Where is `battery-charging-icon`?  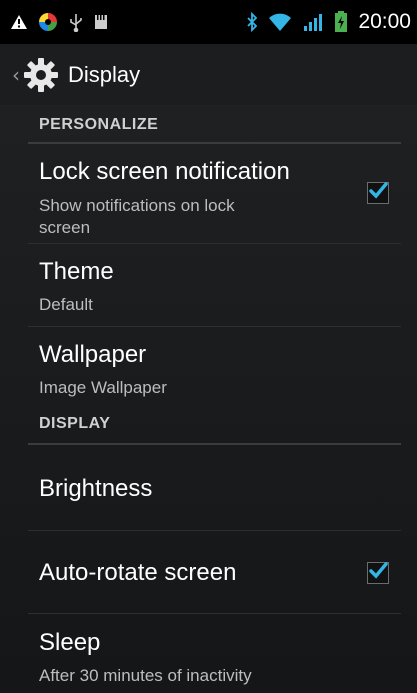 battery-charging-icon is located at coordinates (341, 22).